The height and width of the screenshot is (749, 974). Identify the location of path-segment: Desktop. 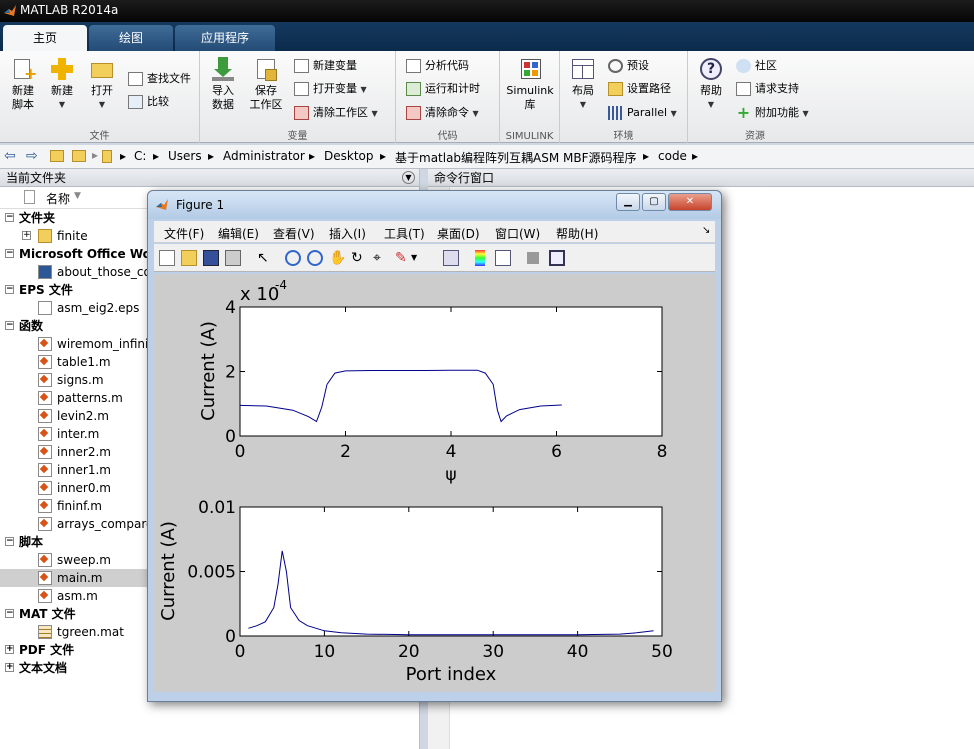
(349, 156).